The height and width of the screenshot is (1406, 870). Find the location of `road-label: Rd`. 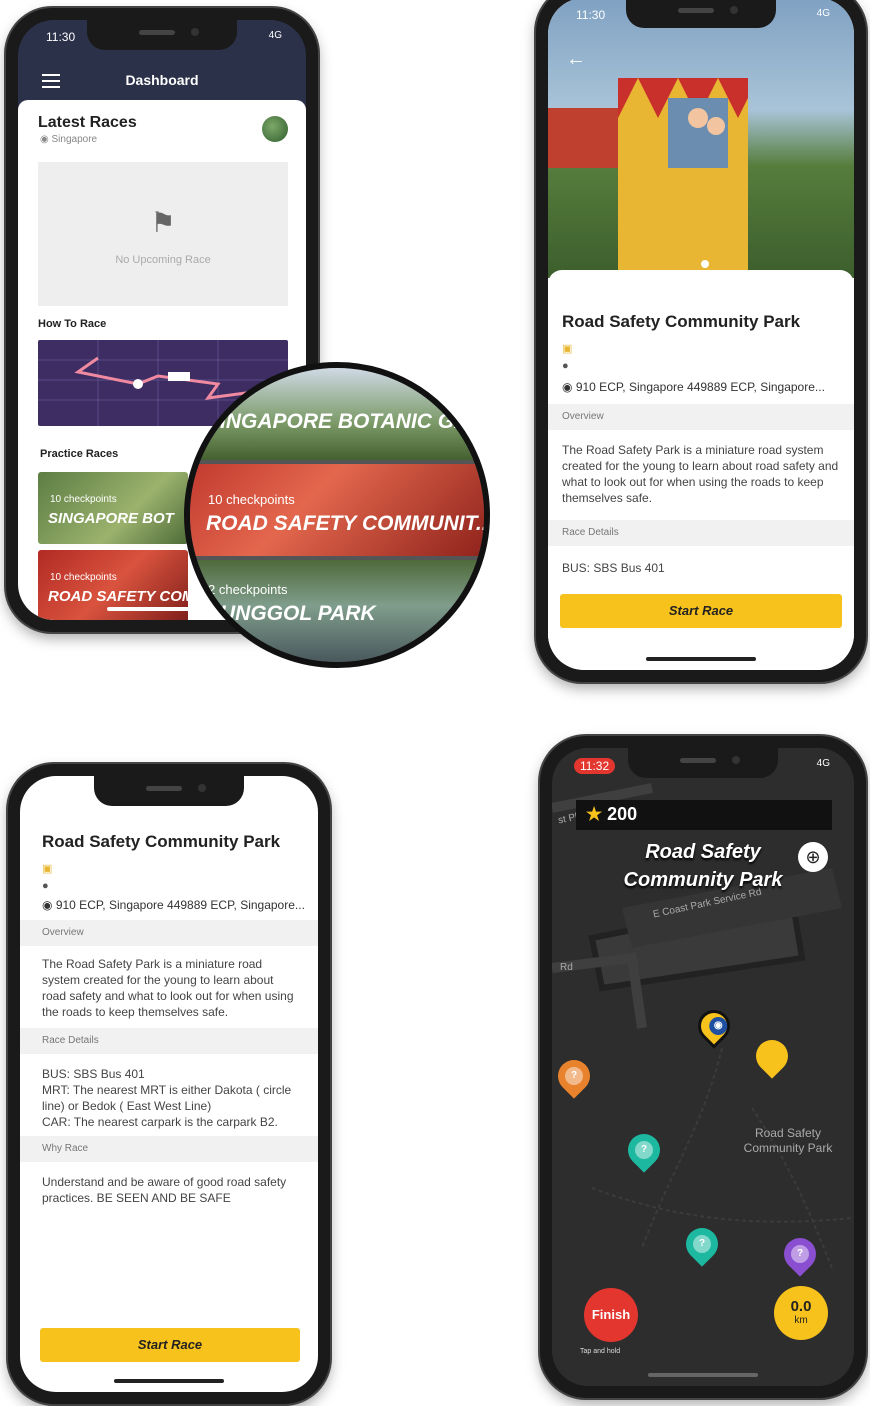

road-label: Rd is located at coordinates (566, 967).